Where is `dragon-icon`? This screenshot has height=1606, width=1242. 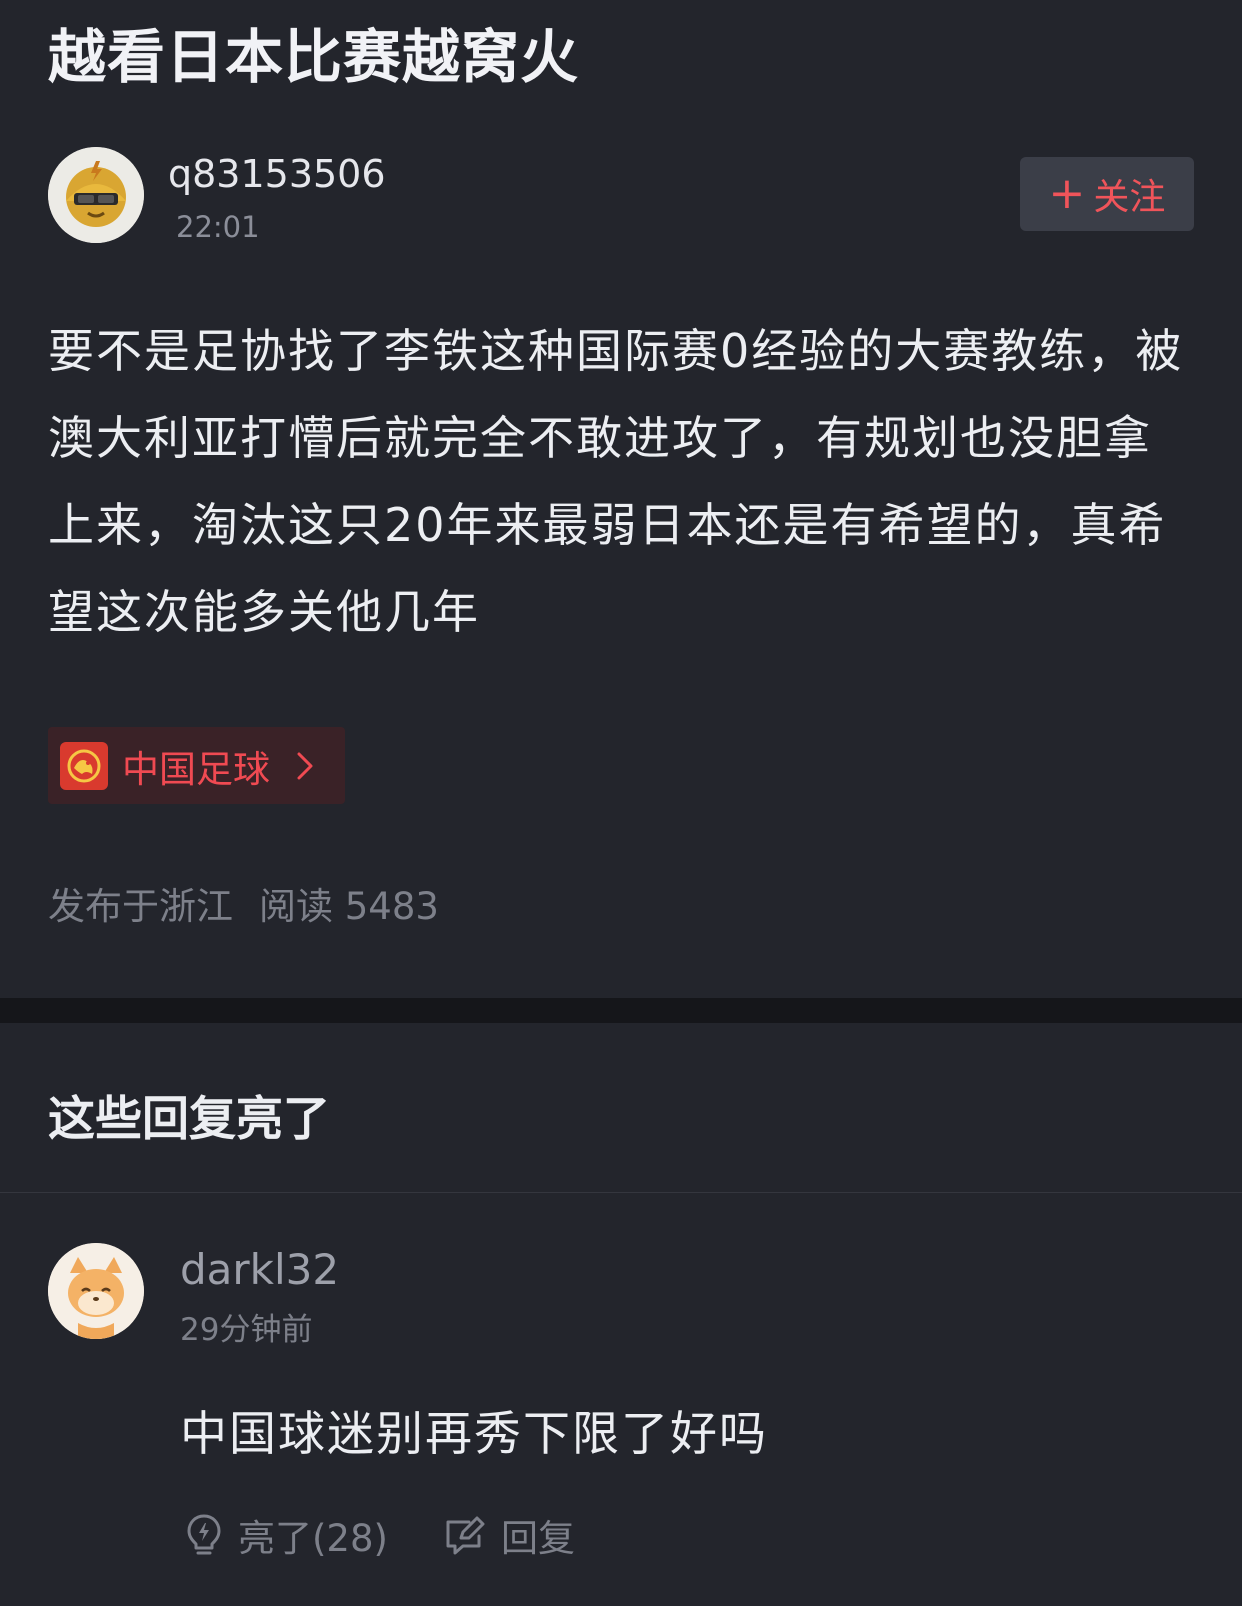
dragon-icon is located at coordinates (84, 765).